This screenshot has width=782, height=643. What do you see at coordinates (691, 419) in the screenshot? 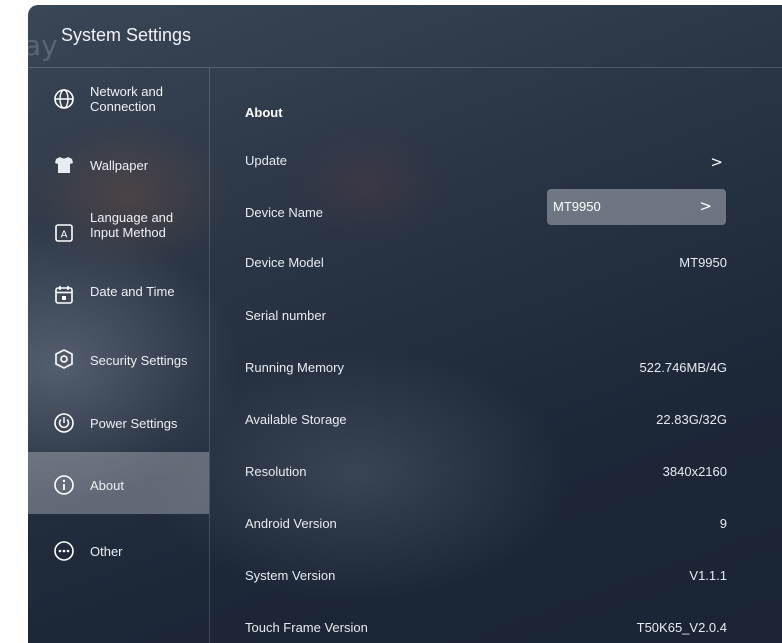
I see `row-value: 22.83G/32G` at bounding box center [691, 419].